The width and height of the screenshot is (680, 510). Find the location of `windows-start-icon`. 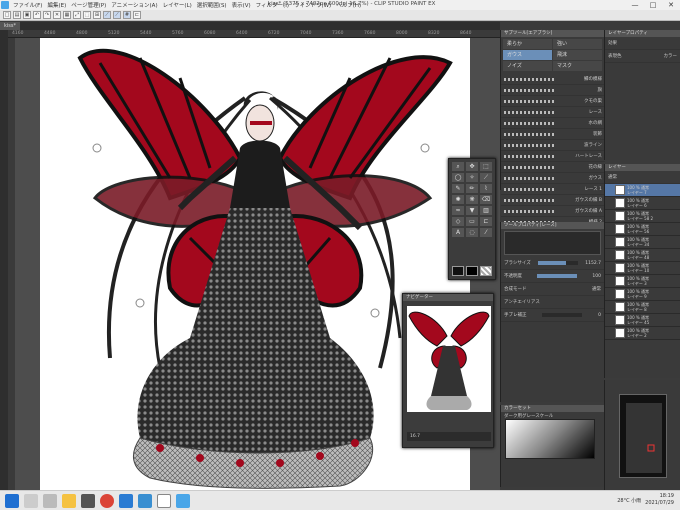

windows-start-icon is located at coordinates (12, 500).